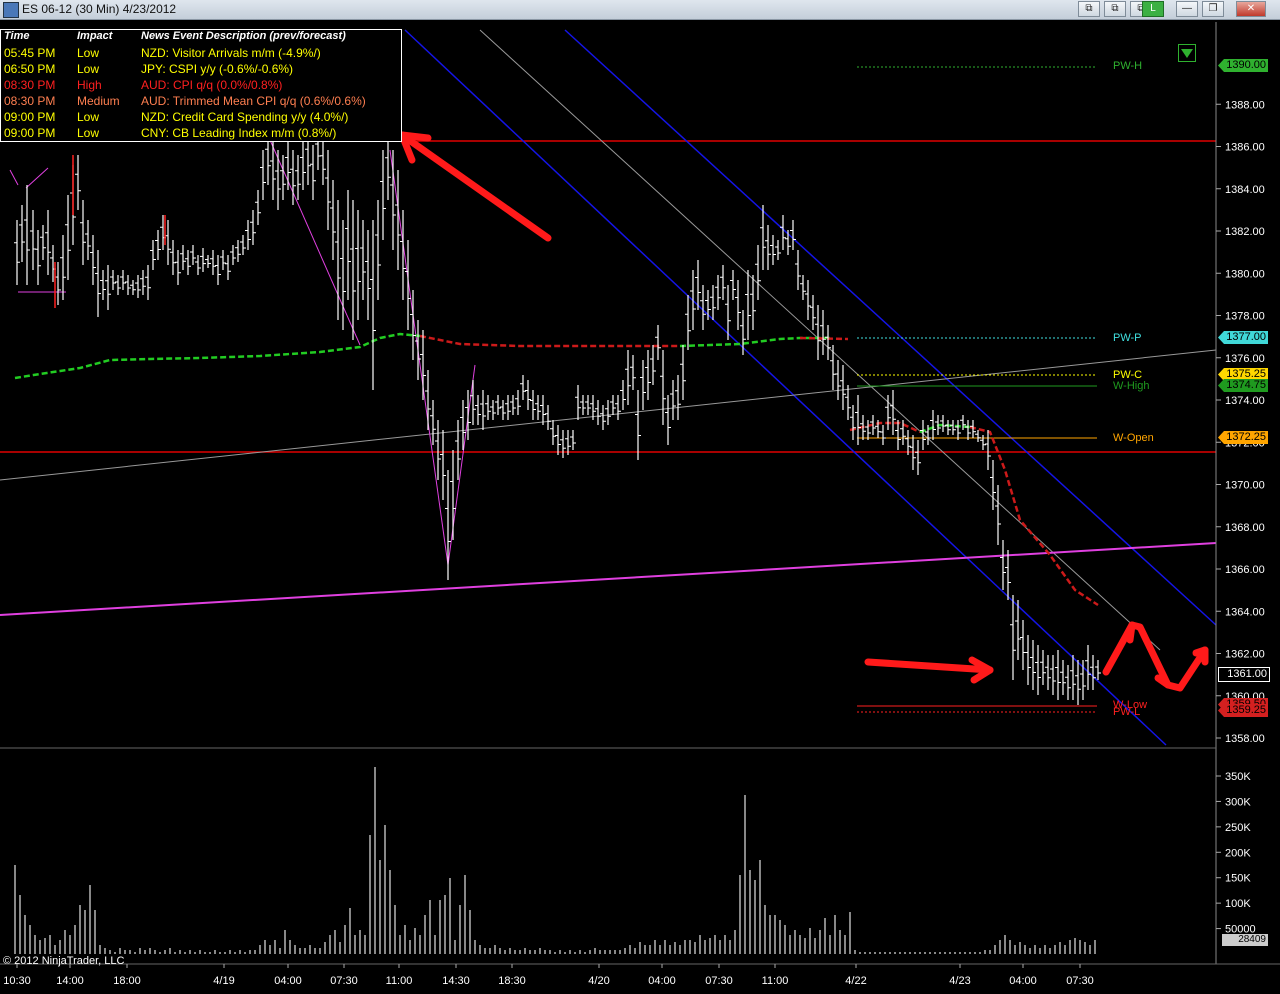  I want to click on price-tick-label: 1378.00, so click(1245, 317).